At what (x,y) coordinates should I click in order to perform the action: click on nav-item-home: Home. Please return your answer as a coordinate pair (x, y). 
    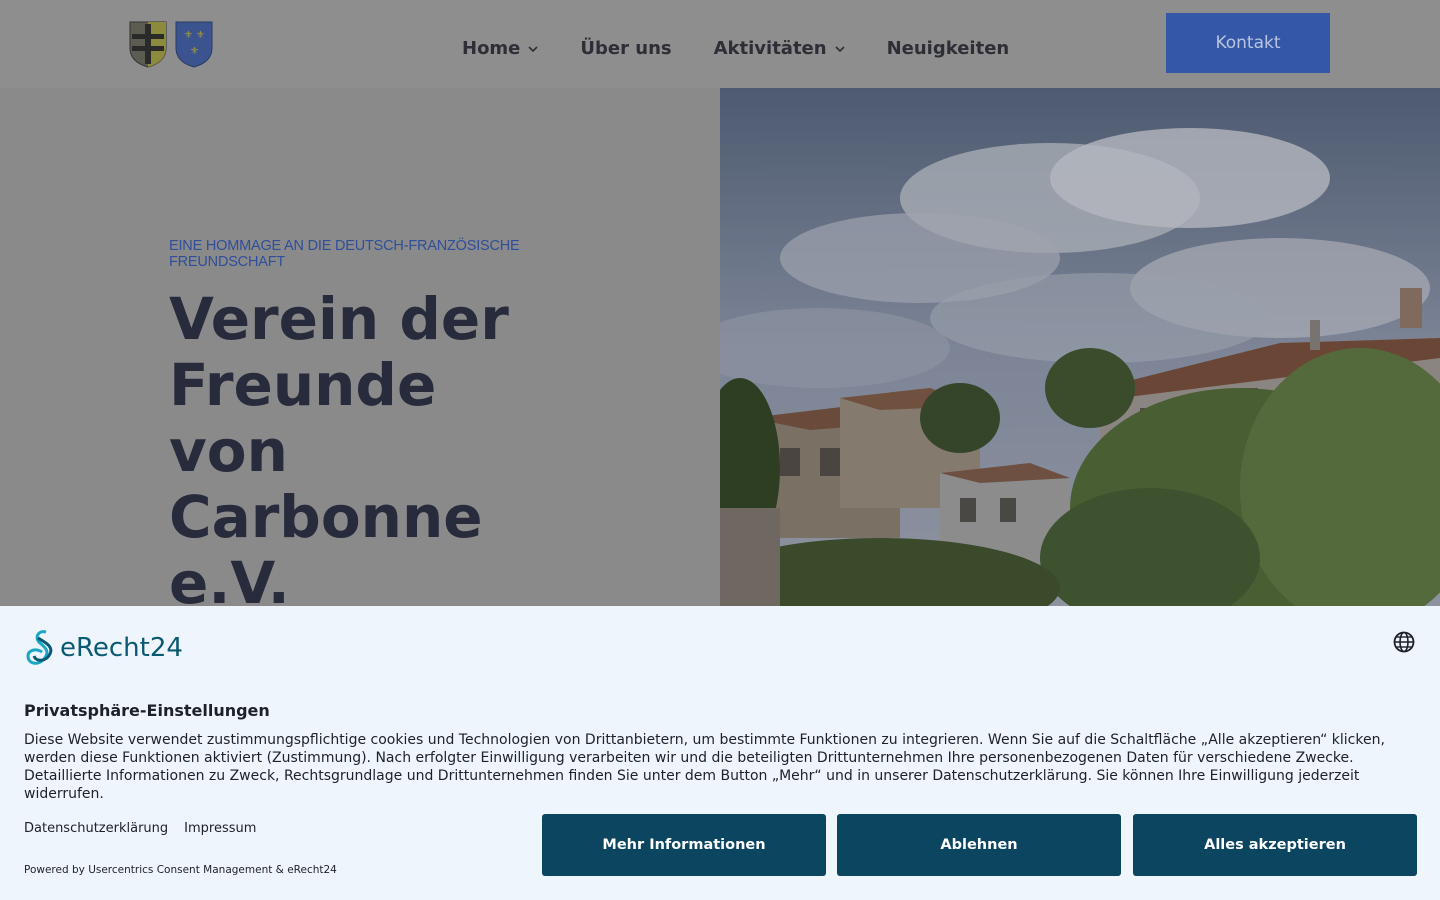
    Looking at the image, I should click on (500, 48).